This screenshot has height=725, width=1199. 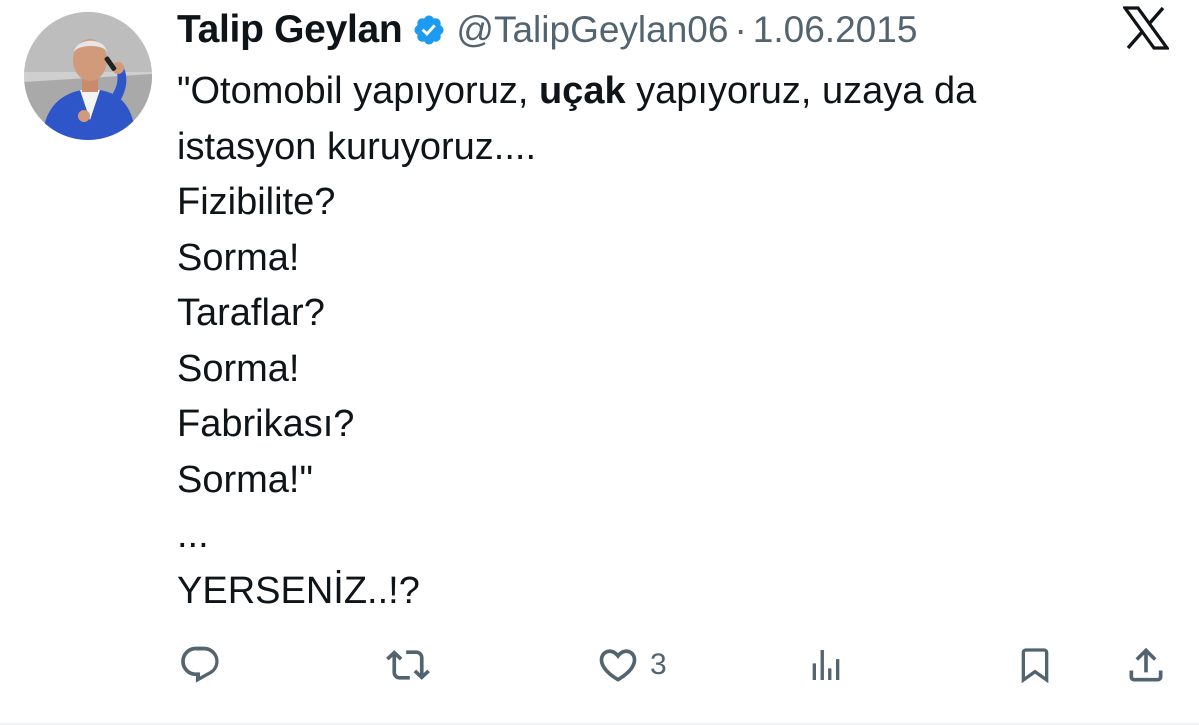 I want to click on handle: @TalipGeylan06, so click(x=592, y=30).